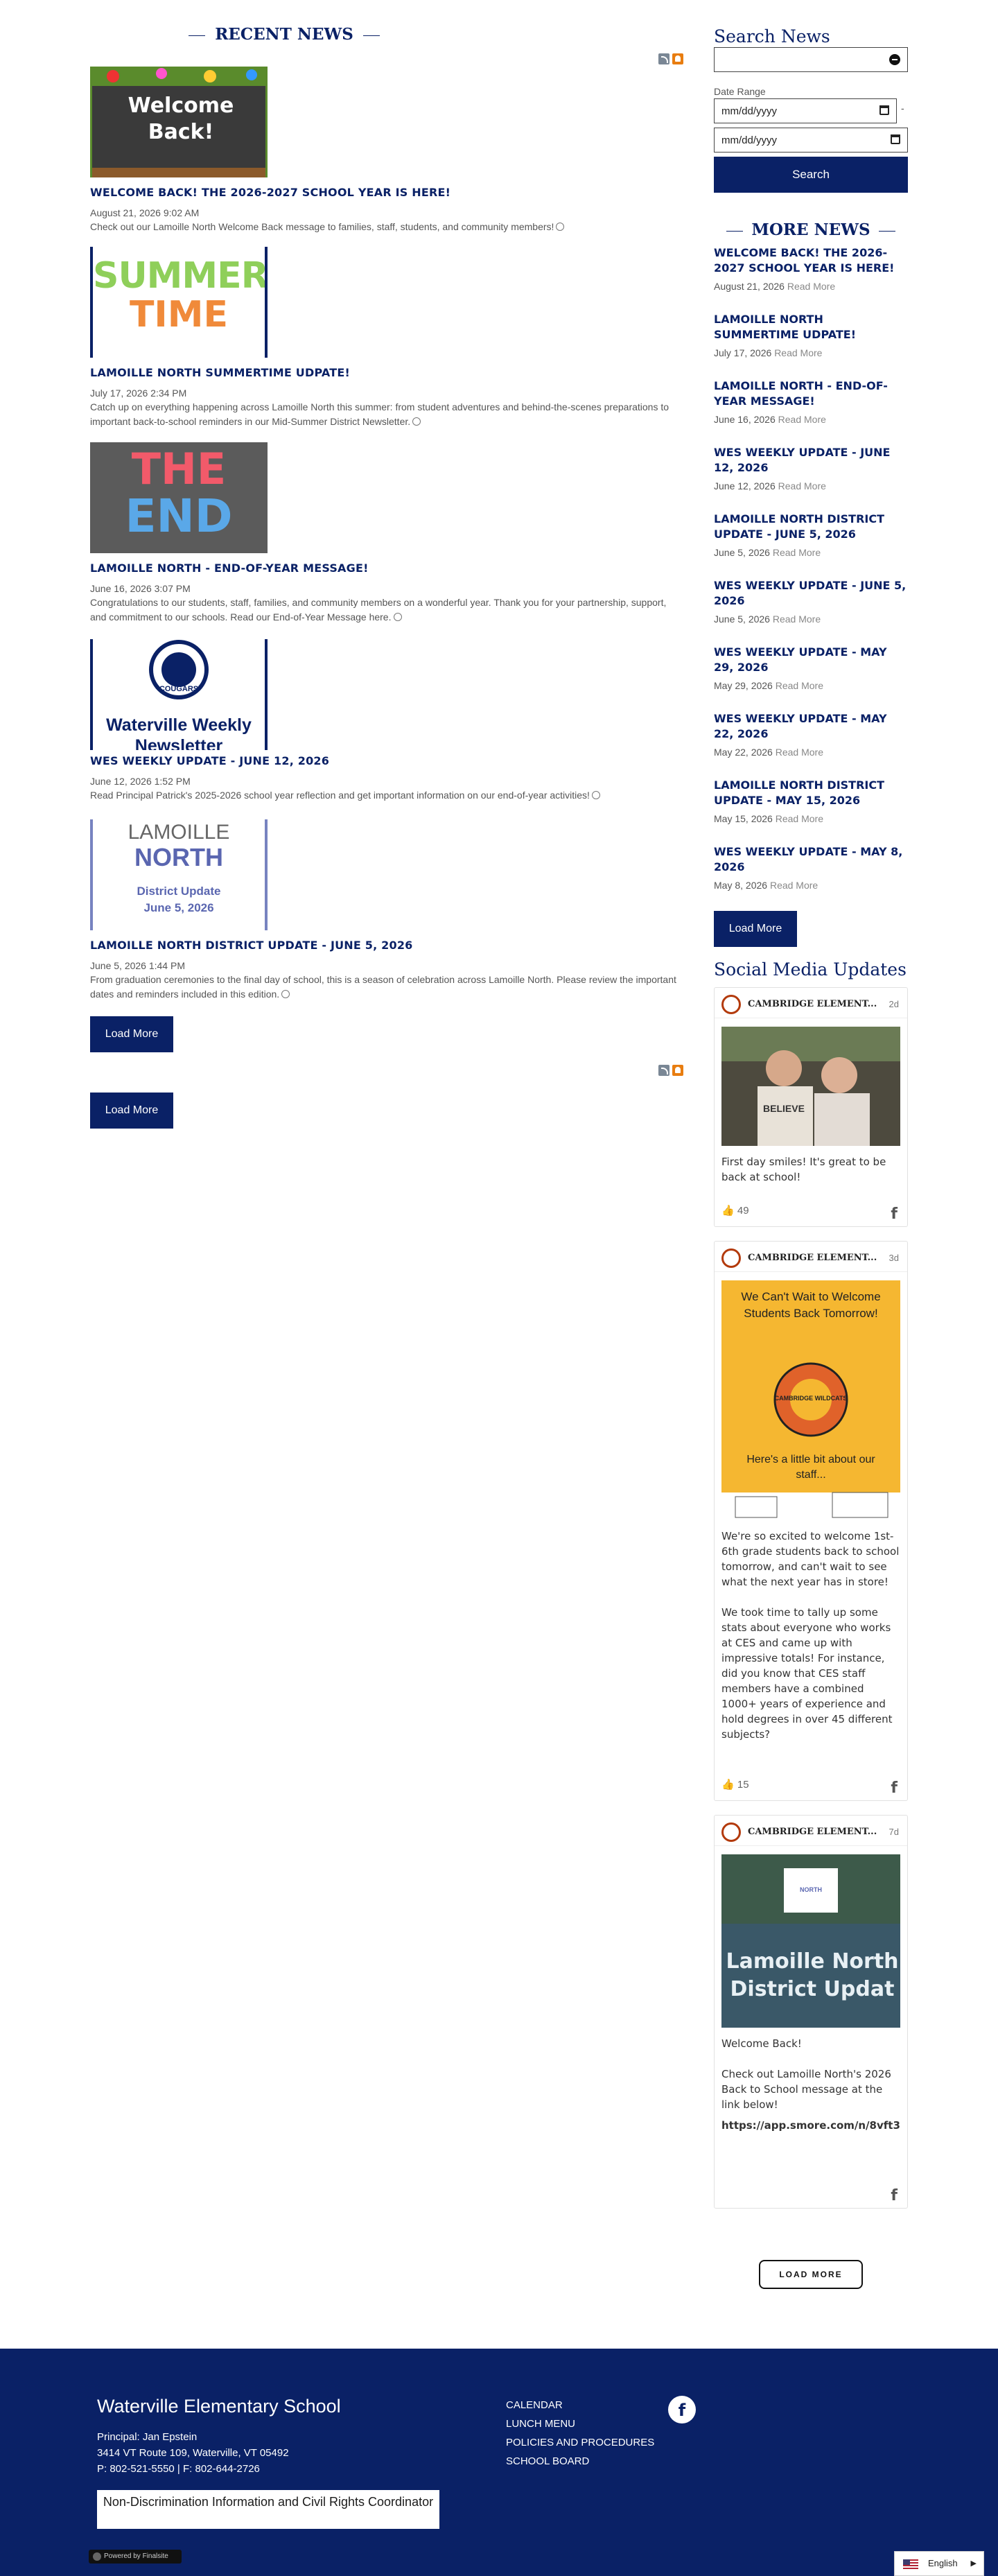 The width and height of the screenshot is (998, 2576). I want to click on thumb-caption: THE, so click(179, 469).